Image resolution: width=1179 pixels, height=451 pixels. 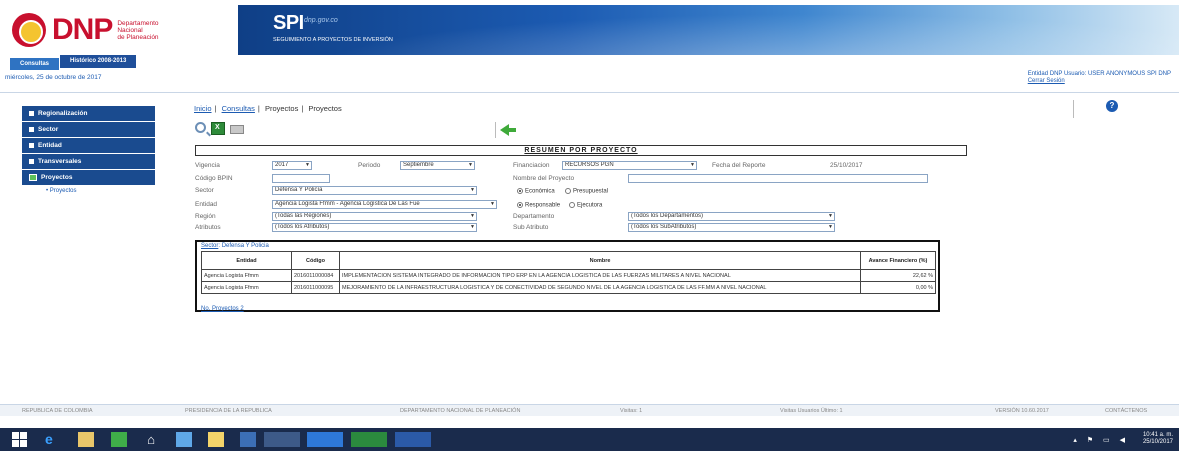 I want to click on outlook-icon, so click(x=325, y=439).